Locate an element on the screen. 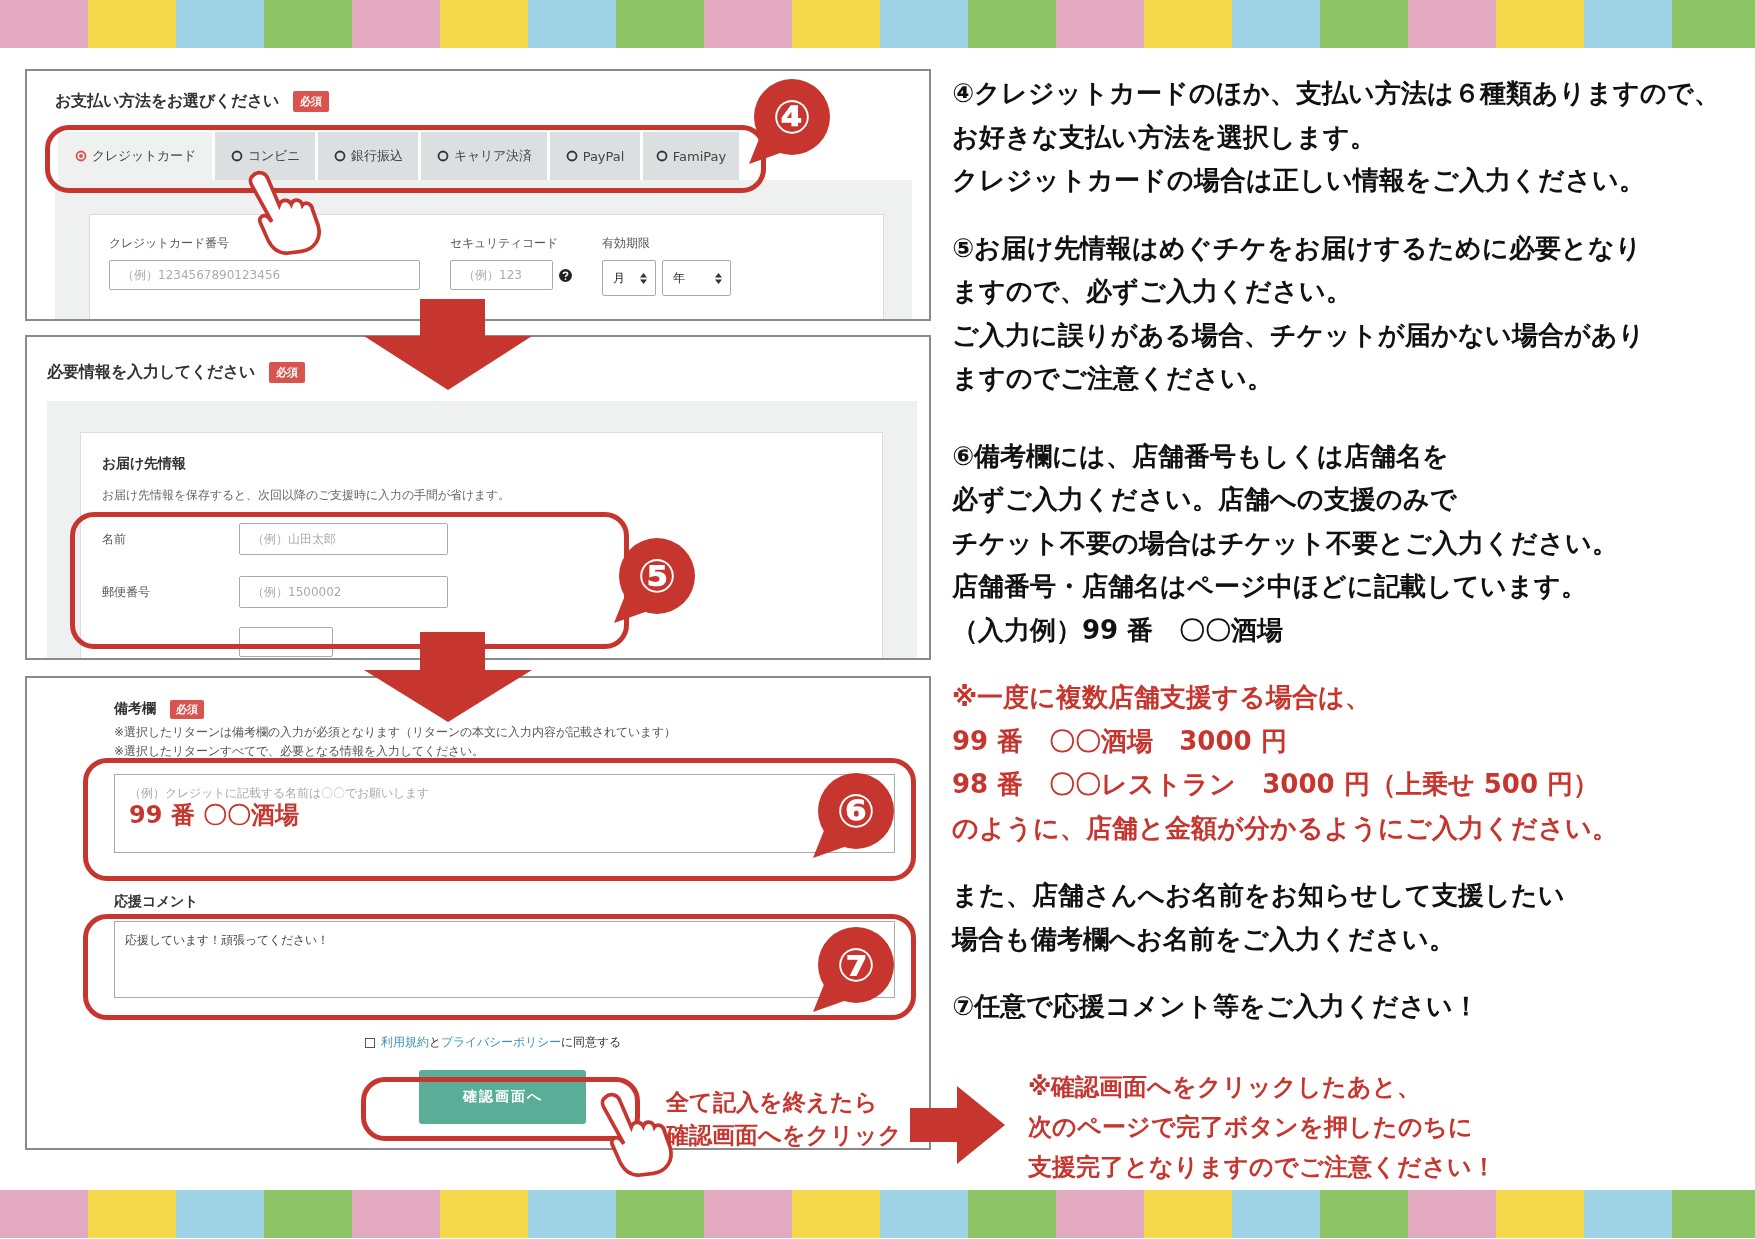 This screenshot has height=1239, width=1755. payment-tab: PayPal is located at coordinates (595, 156).